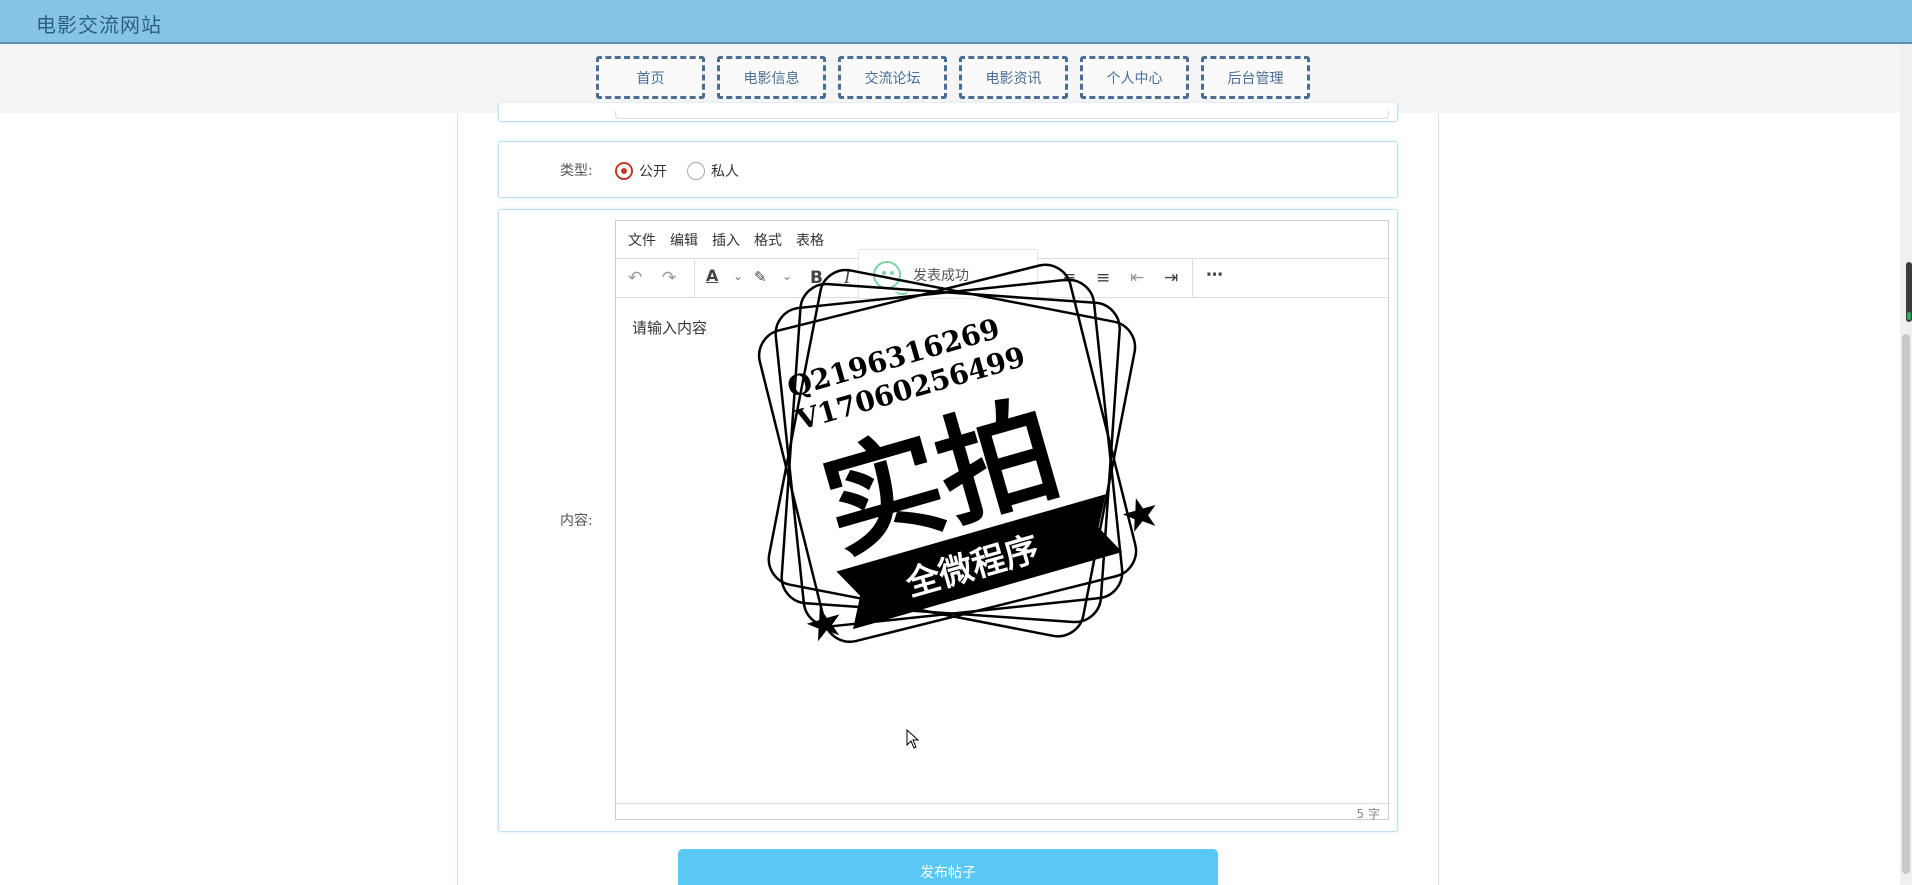  What do you see at coordinates (810, 240) in the screenshot?
I see `menu-table: 表格` at bounding box center [810, 240].